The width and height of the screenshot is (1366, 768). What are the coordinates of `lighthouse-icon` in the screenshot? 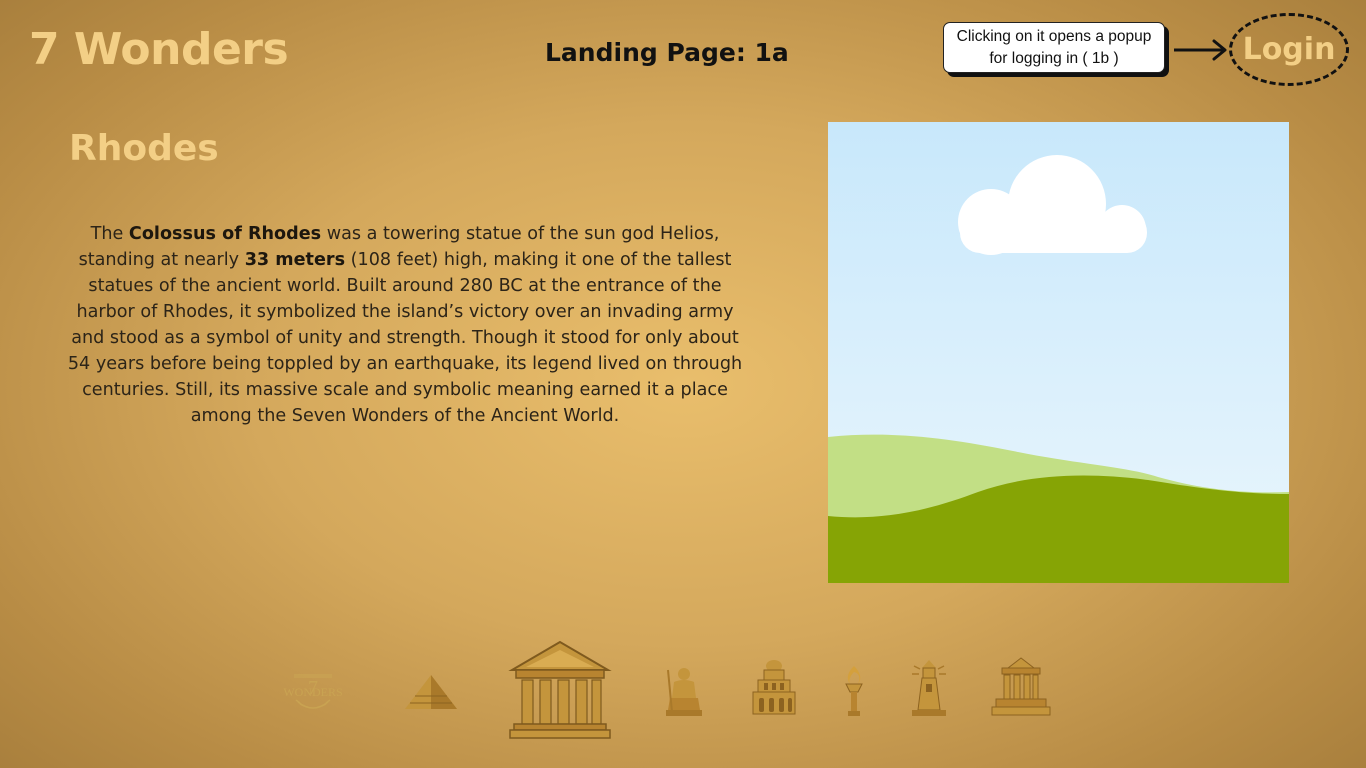 It's located at (929, 688).